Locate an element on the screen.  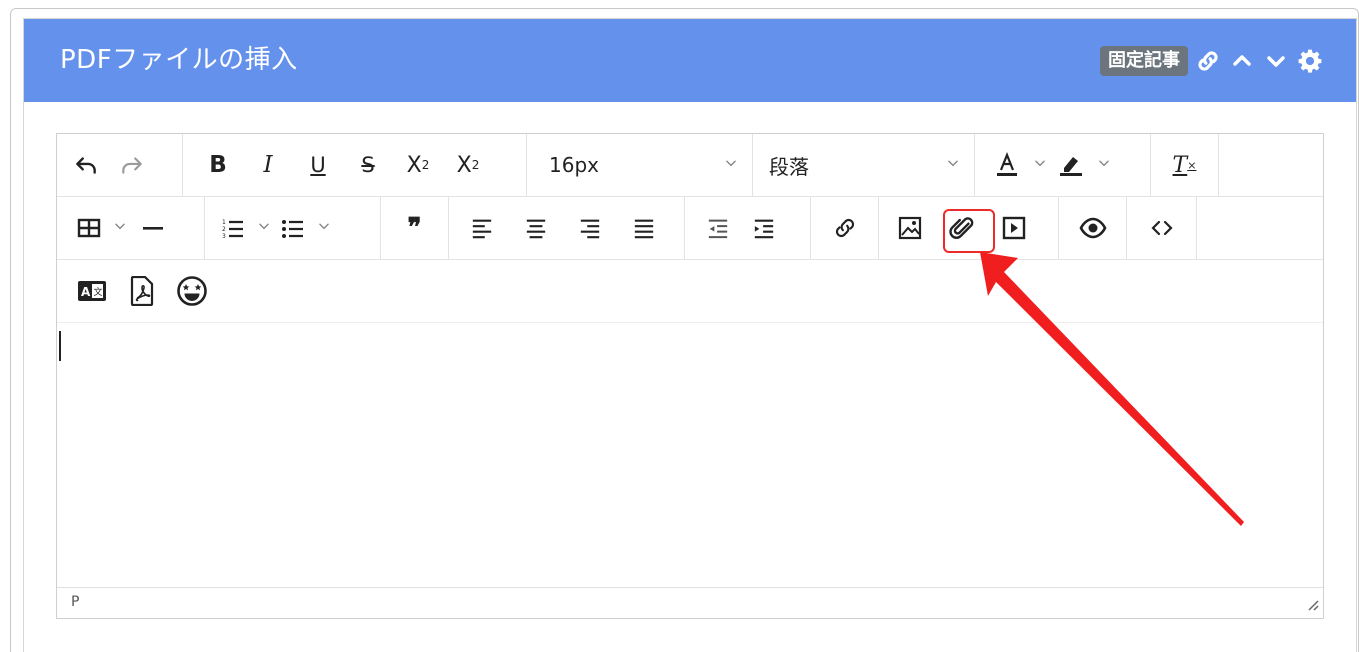
svg-text: A is located at coordinates (86, 292).